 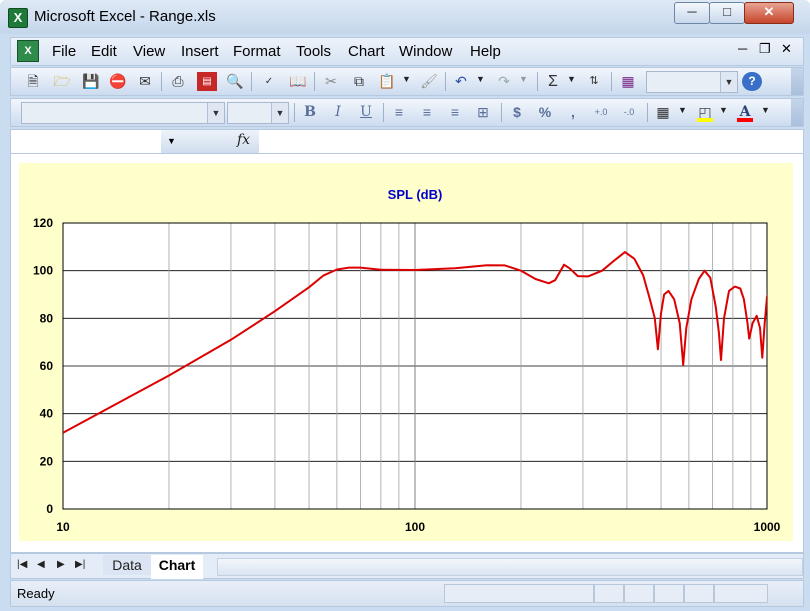 What do you see at coordinates (723, 110) in the screenshot?
I see `fill-color-dropdown: ▼` at bounding box center [723, 110].